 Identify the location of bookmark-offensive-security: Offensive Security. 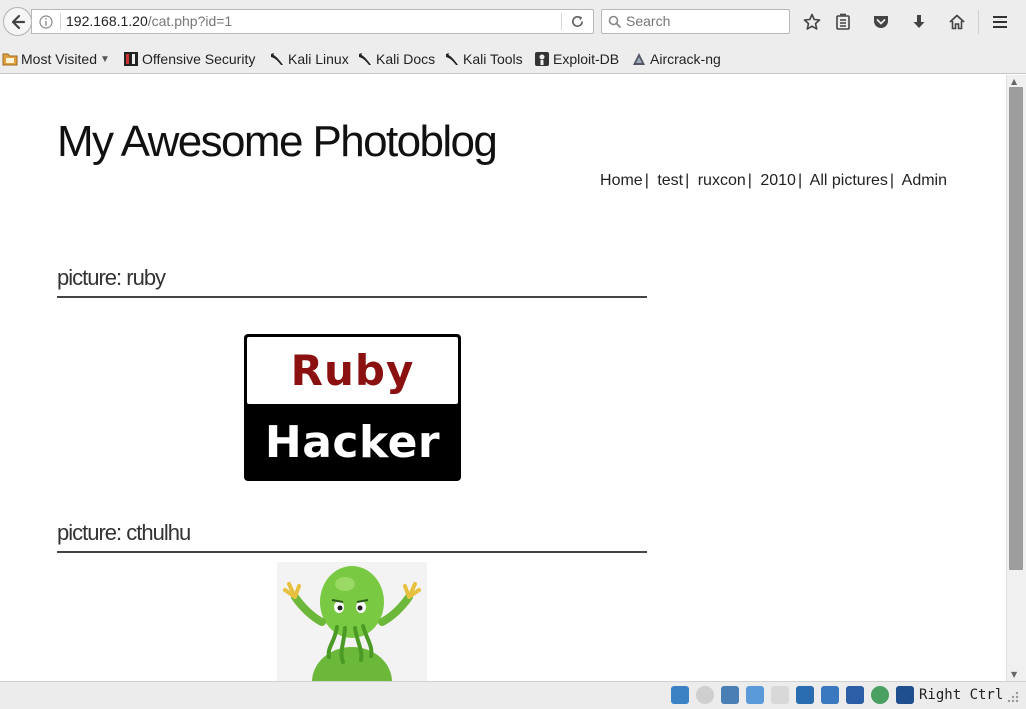
(189, 59).